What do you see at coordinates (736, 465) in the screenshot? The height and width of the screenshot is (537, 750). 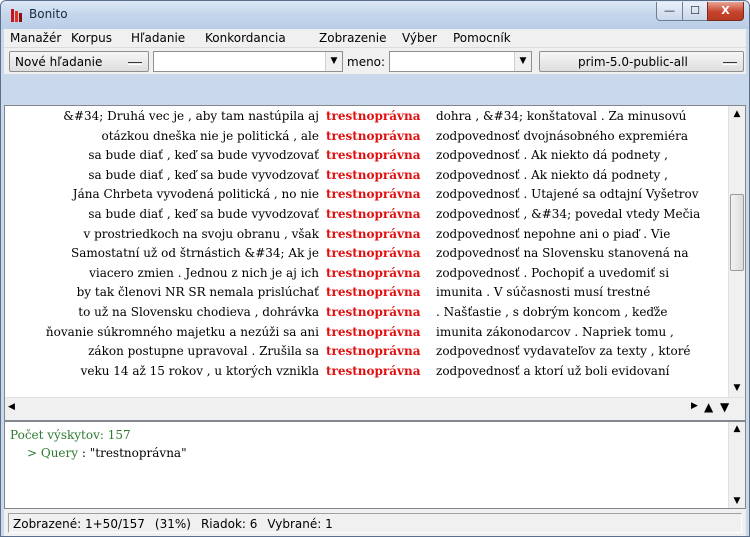 I see `info-vertical-scrollbar: ▲ ▼` at bounding box center [736, 465].